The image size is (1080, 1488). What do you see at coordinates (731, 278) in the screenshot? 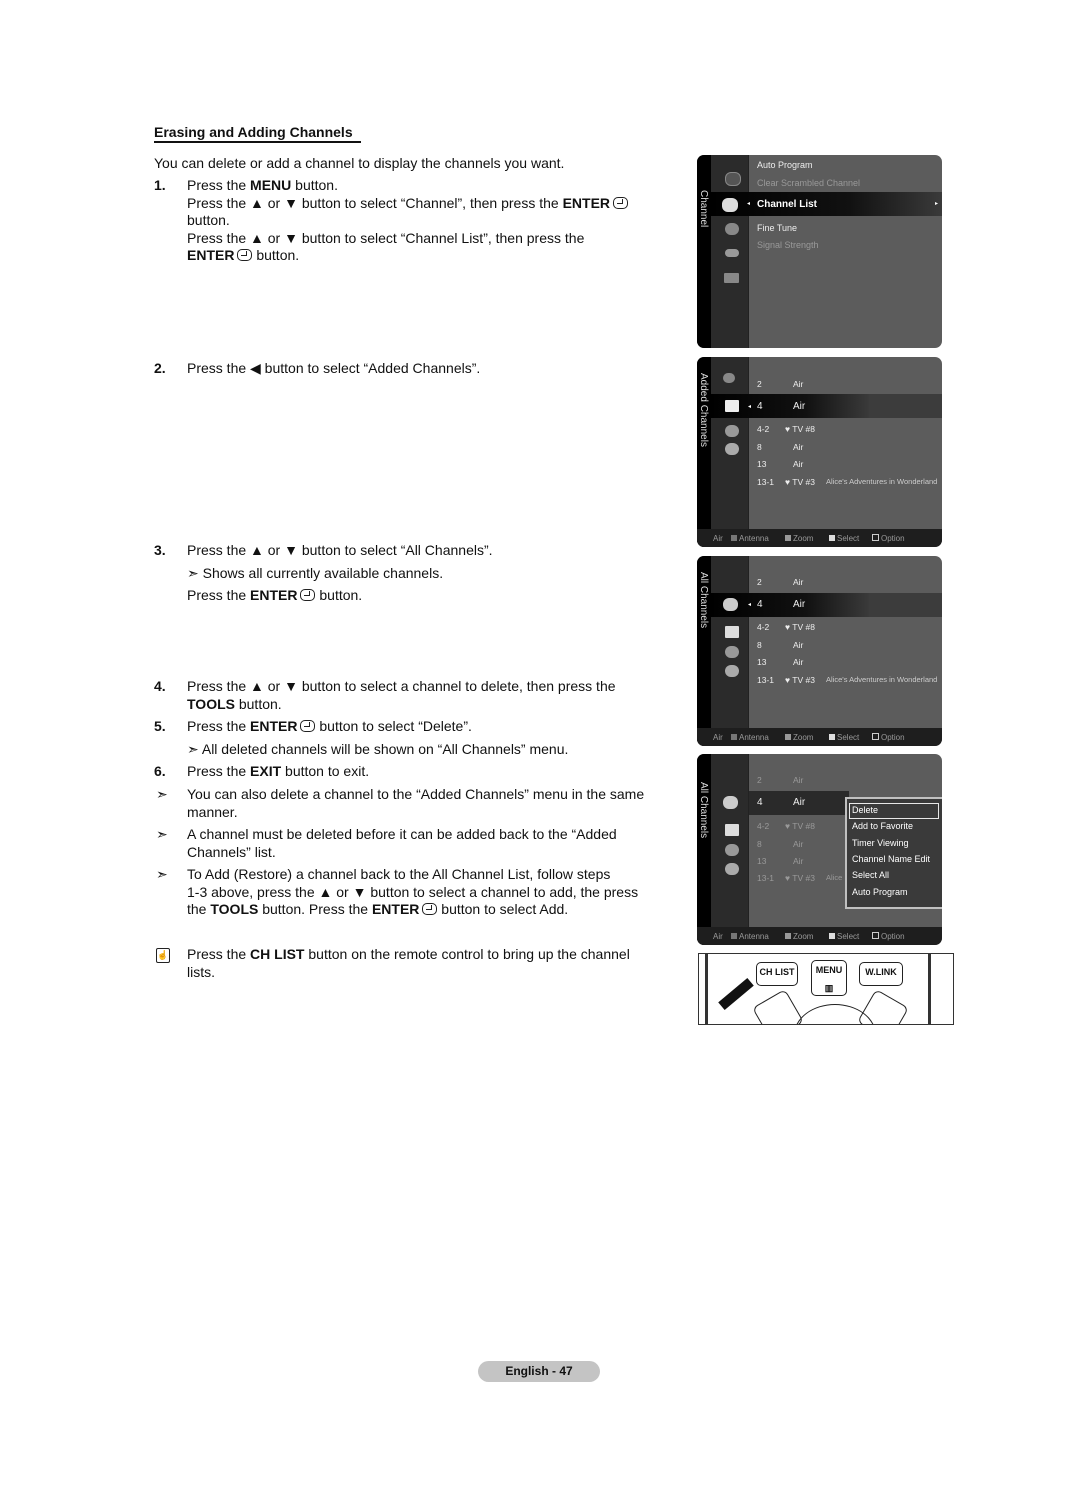
I see `application-icon` at bounding box center [731, 278].